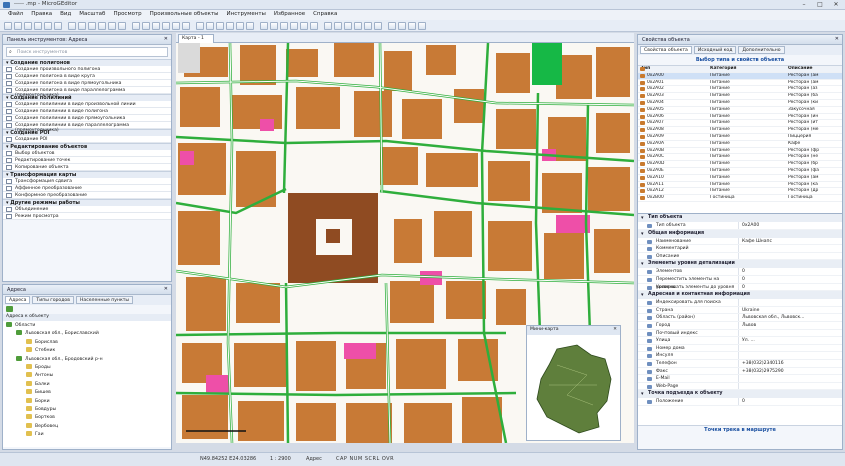  What do you see at coordinates (740, 295) in the screenshot?
I see `property-section-header: Адресная и контактная информация` at bounding box center [740, 295].